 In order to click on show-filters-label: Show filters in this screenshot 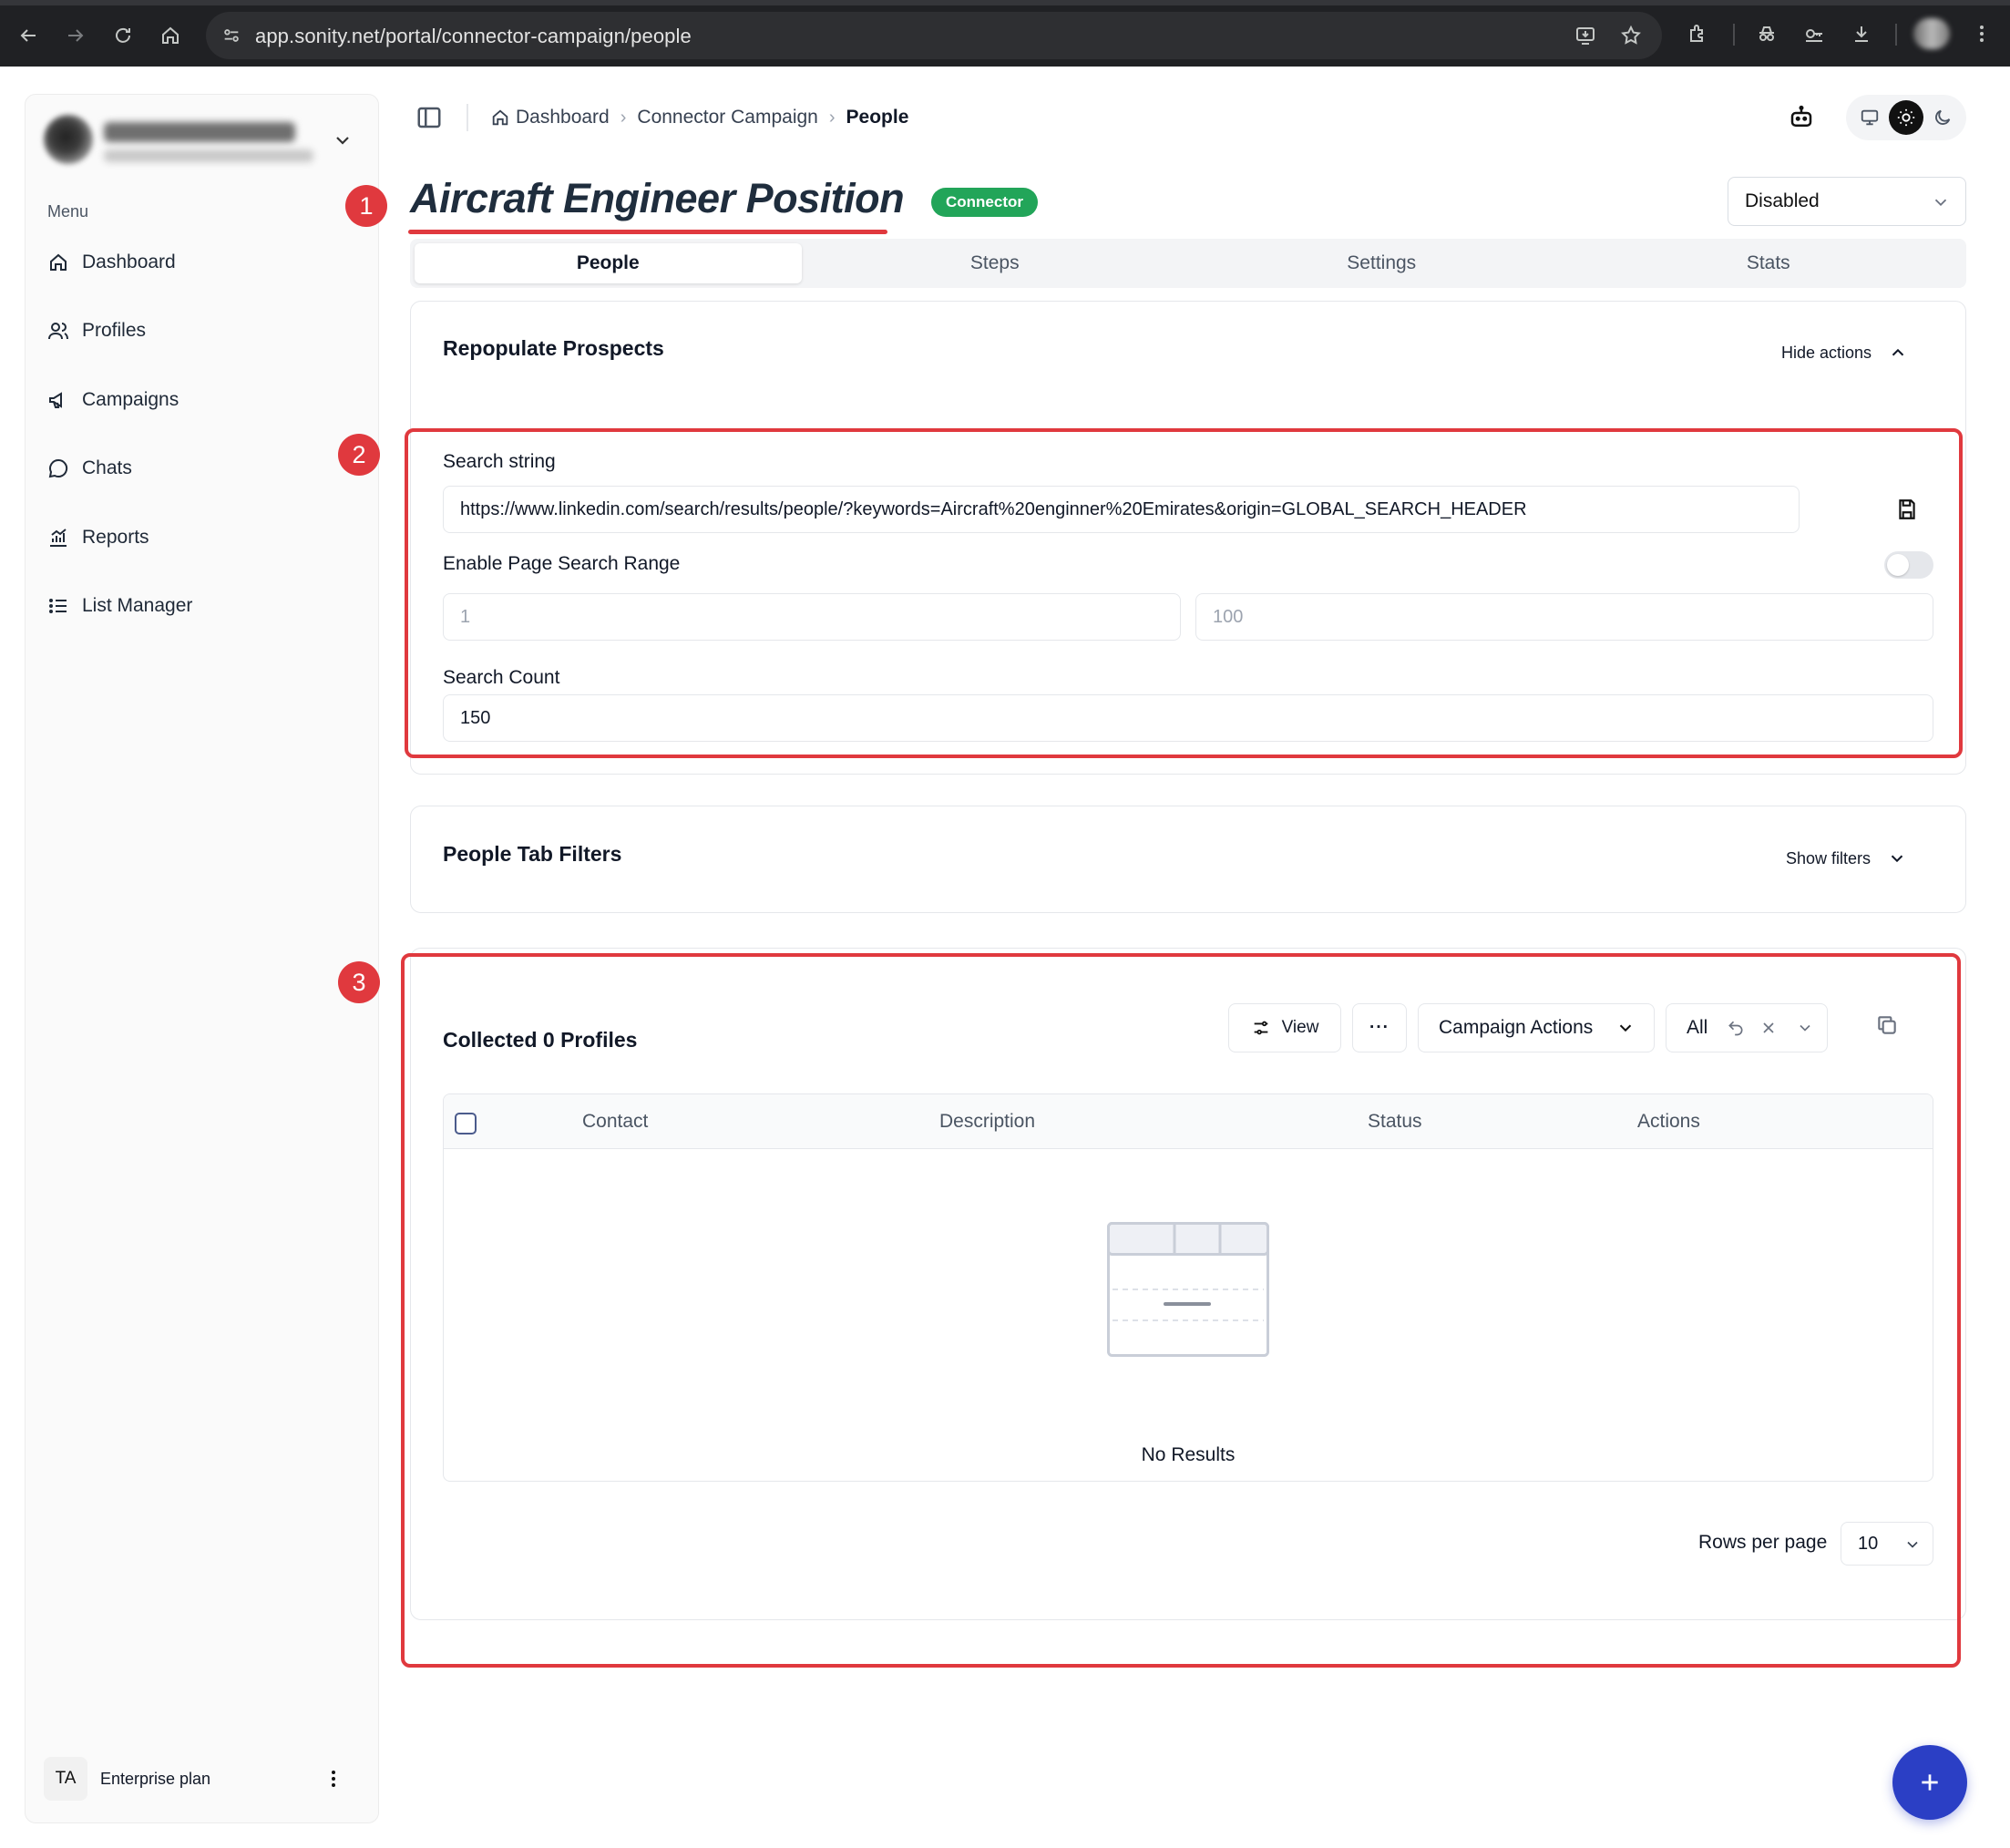, I will do `click(1829, 858)`.